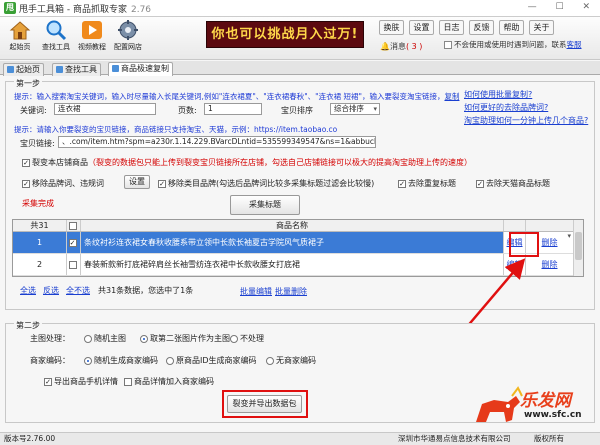 Image resolution: width=600 pixels, height=445 pixels. I want to click on merchant-code-label: 商家编码：, so click(50, 360).